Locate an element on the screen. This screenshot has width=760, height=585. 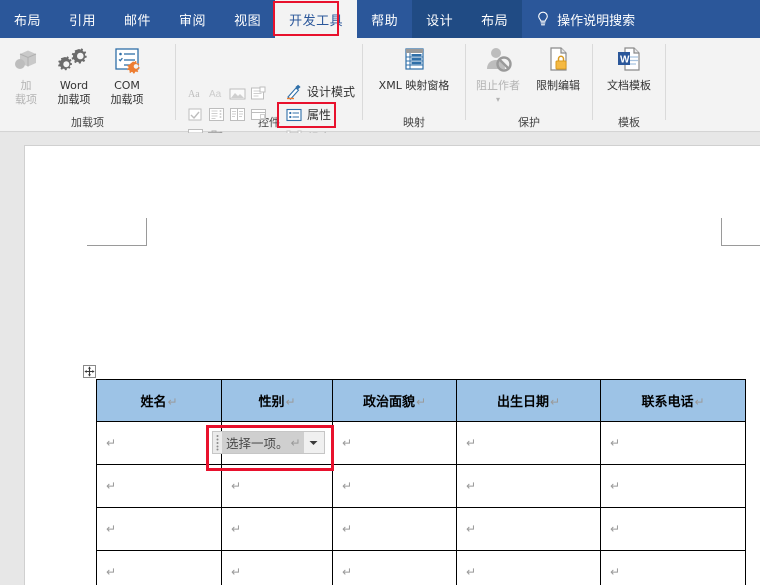
table-move-handle-icon is located at coordinates (89, 371).